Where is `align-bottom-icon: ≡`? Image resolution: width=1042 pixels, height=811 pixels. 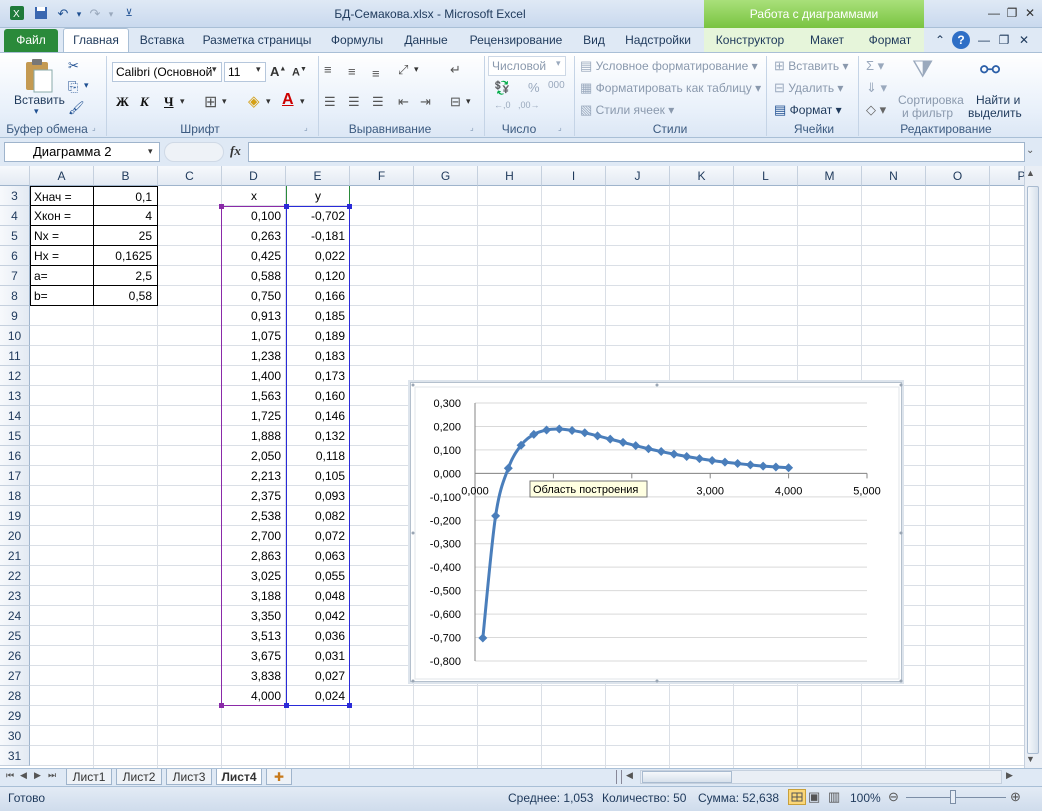
align-bottom-icon: ≡ is located at coordinates (376, 73).